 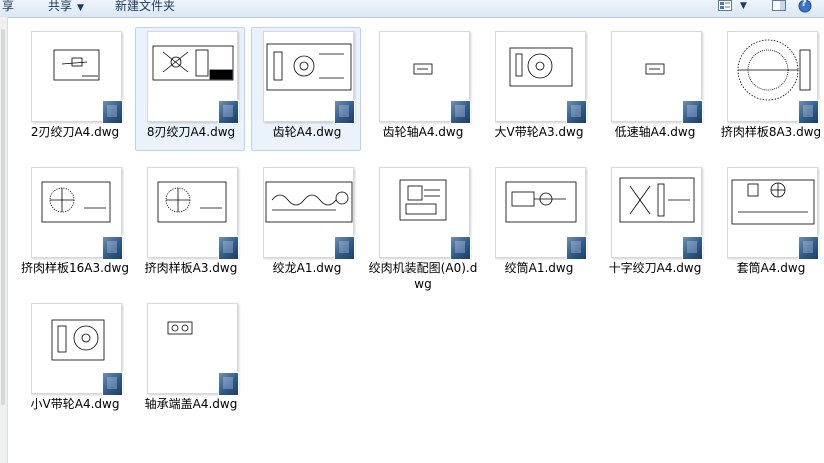 What do you see at coordinates (779, 7) in the screenshot?
I see `preview-pane-icon` at bounding box center [779, 7].